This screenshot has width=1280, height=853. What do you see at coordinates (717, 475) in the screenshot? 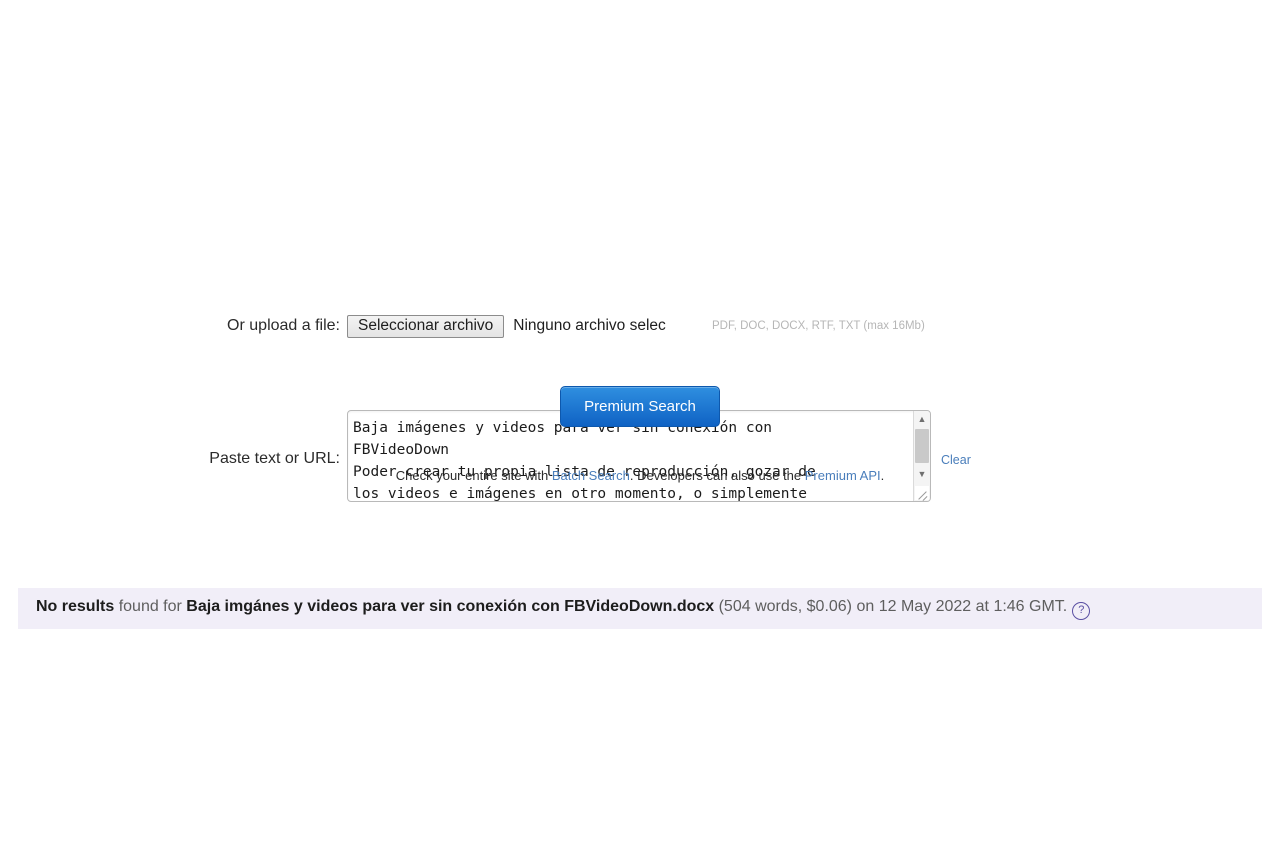
I see `footer-text-middle: . Developers can also use the` at bounding box center [717, 475].